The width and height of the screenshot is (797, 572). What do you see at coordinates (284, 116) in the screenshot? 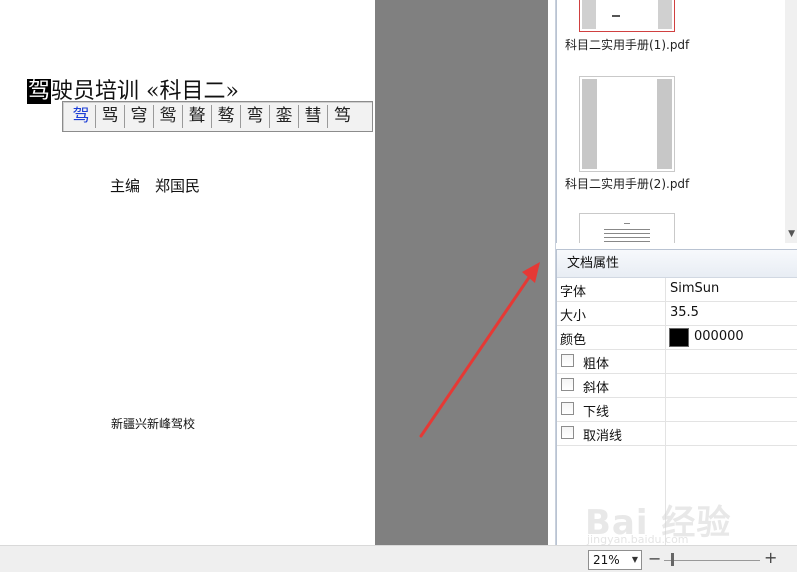
I see `ime-candidate: 銮` at bounding box center [284, 116].